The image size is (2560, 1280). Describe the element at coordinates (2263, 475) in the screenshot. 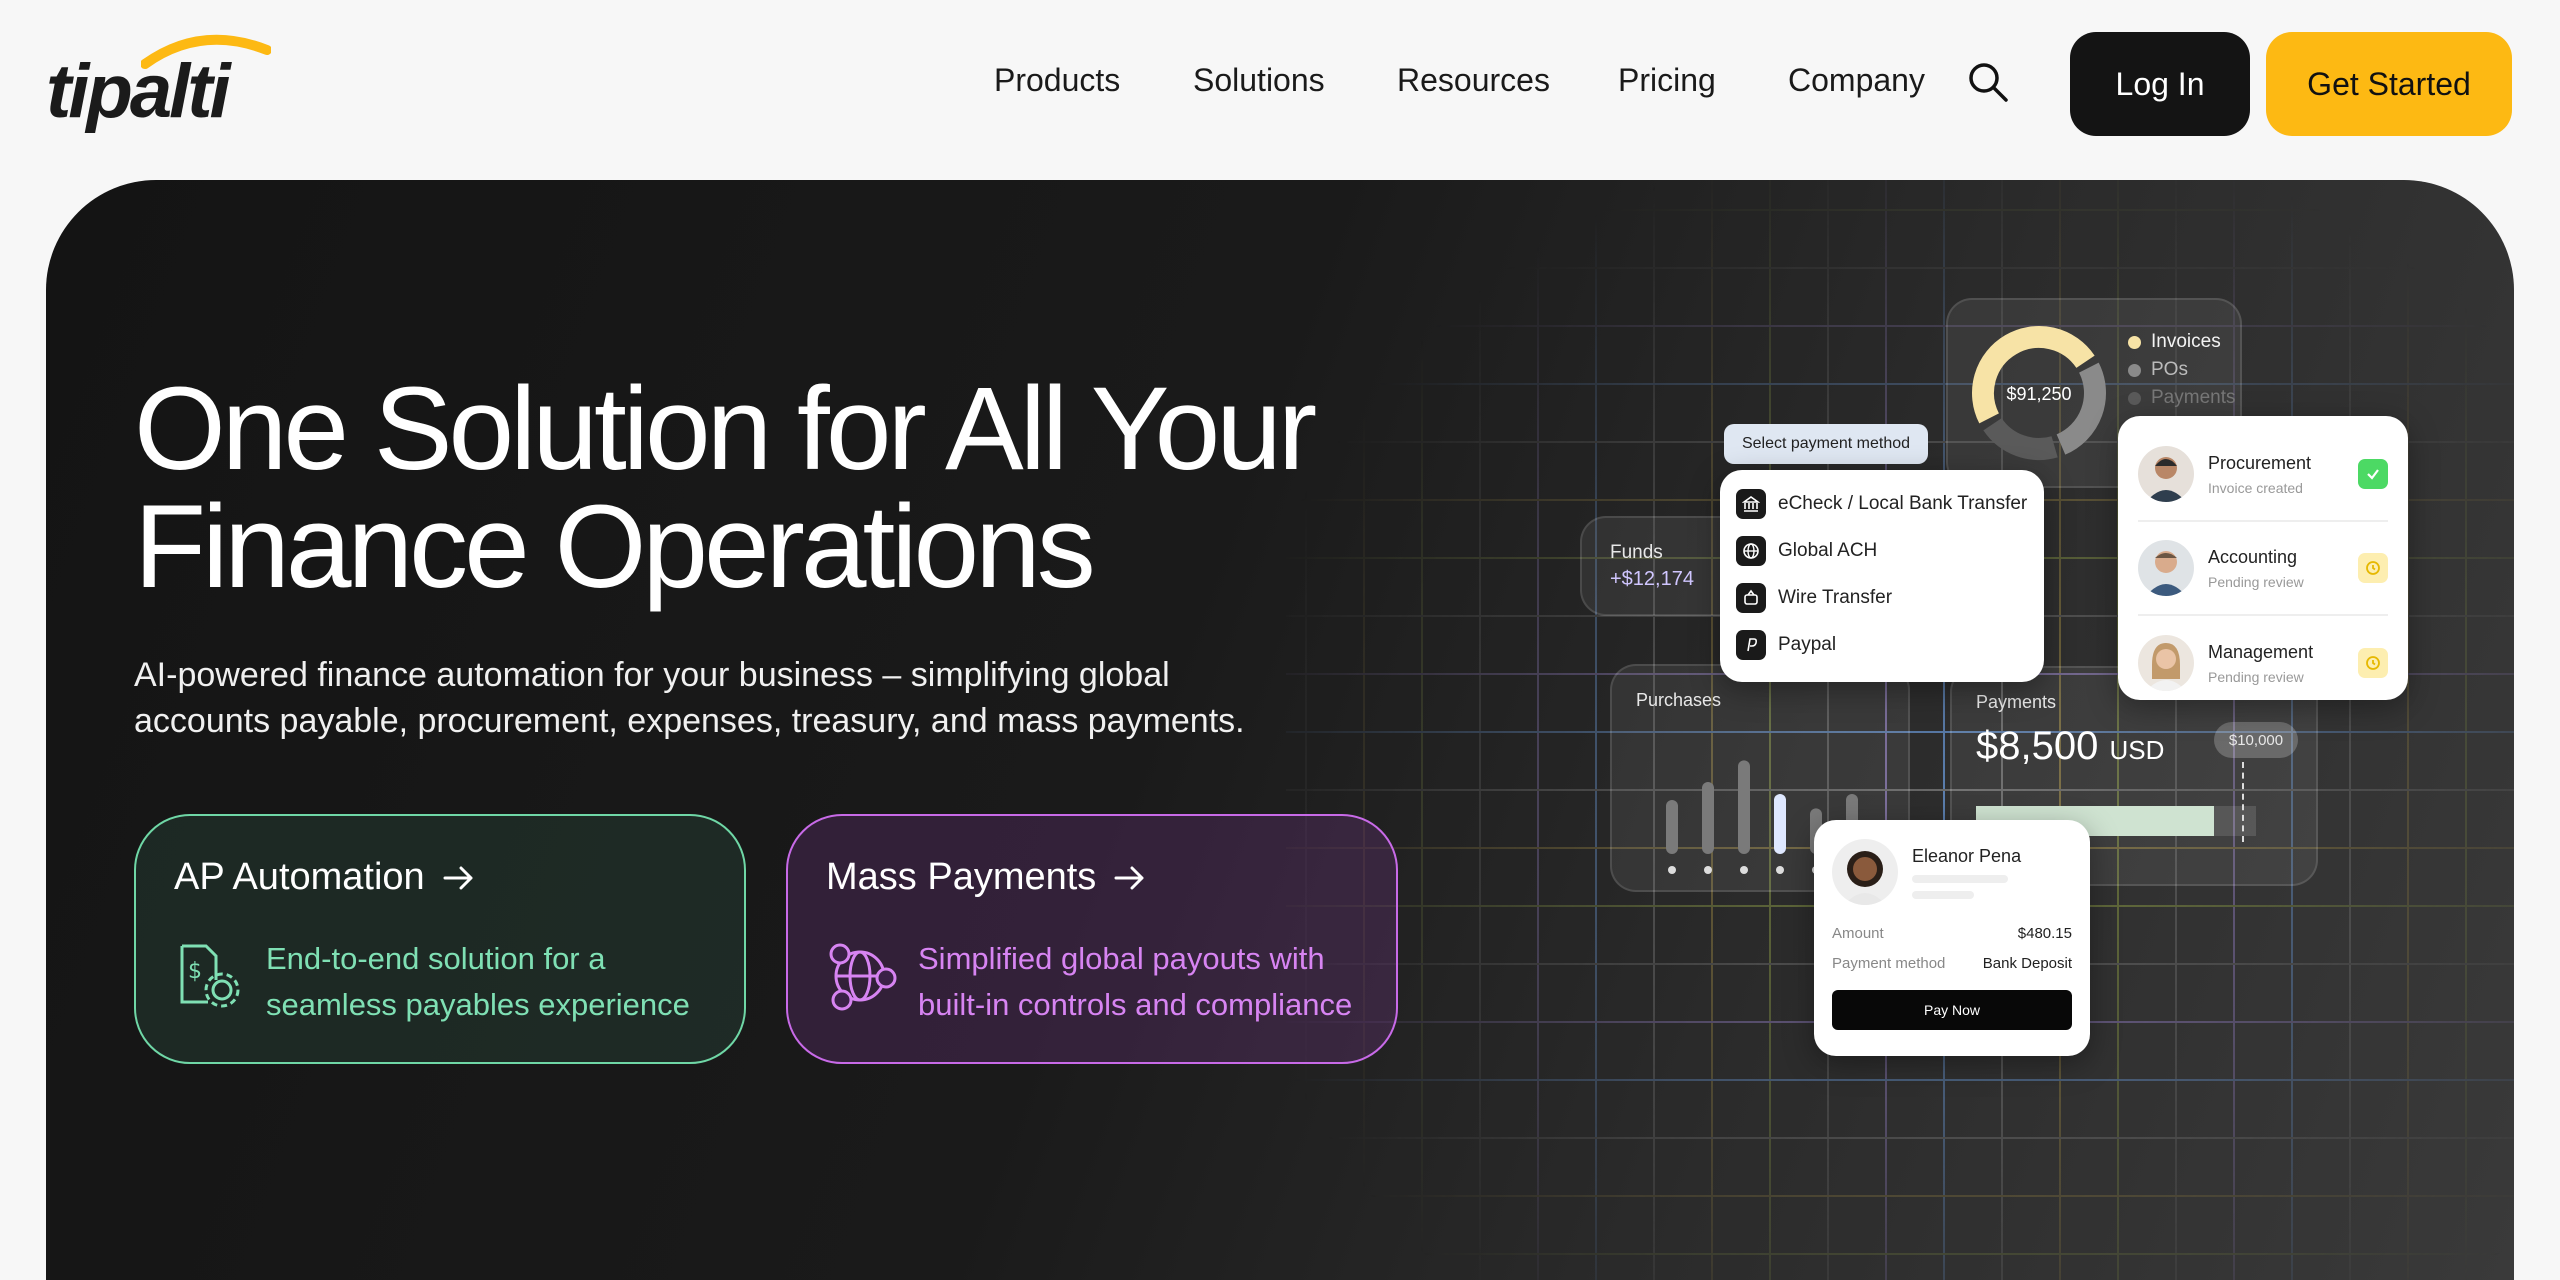

I see `approval-step-procurement: Procurement Invoice created` at that location.